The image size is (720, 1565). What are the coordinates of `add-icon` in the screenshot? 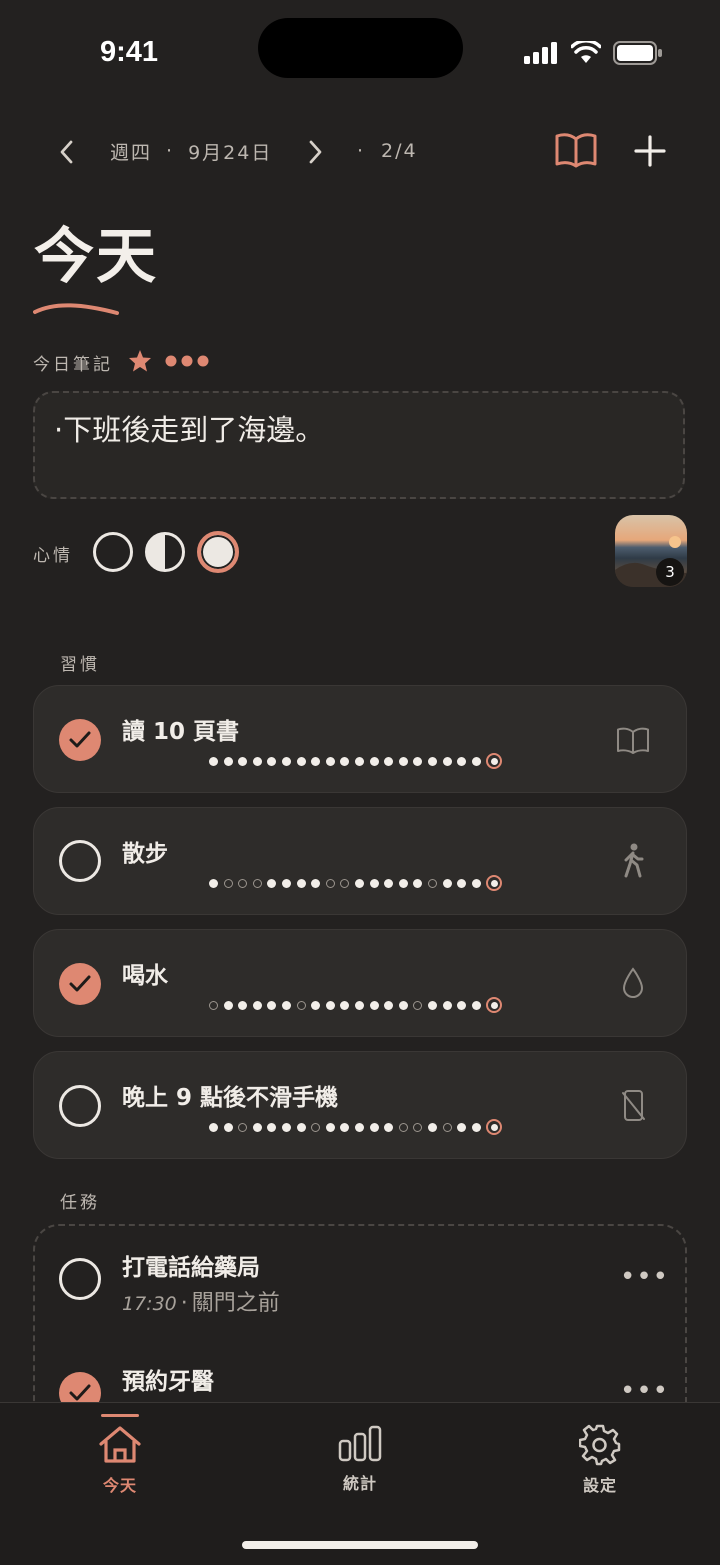 It's located at (650, 151).